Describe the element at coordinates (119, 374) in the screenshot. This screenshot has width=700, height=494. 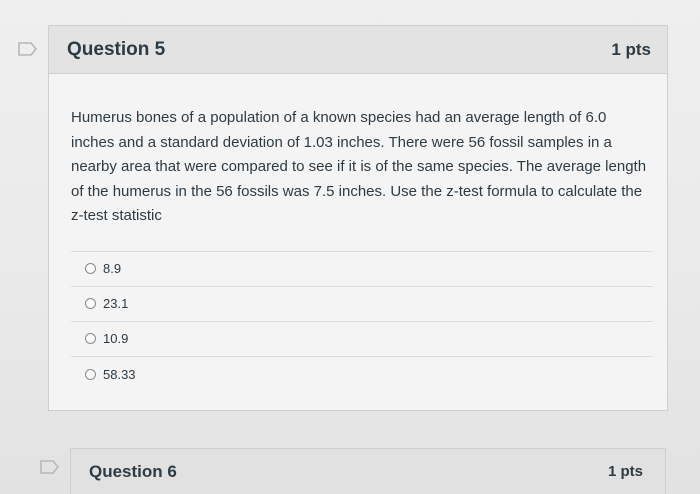
I see `answer-label: 58.33` at that location.